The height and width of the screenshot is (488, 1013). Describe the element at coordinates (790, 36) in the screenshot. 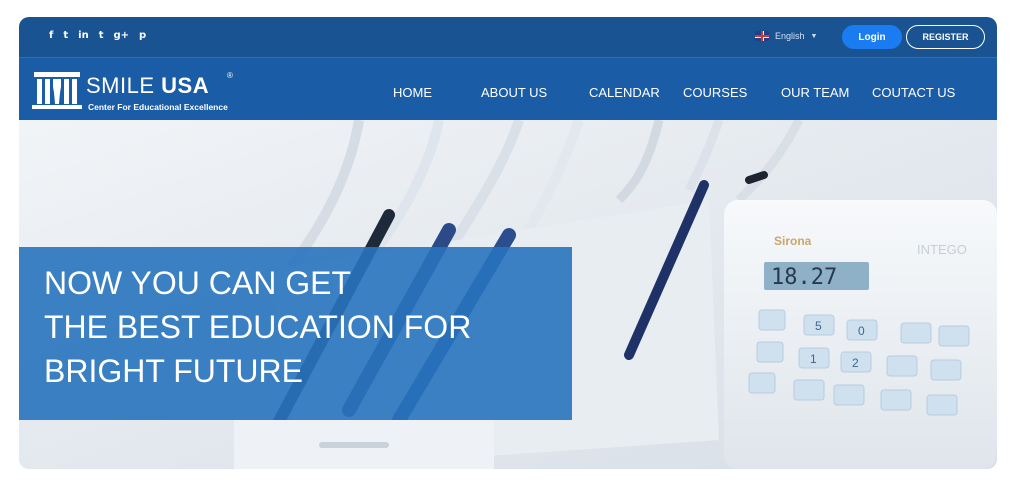

I see `language-label: English` at that location.